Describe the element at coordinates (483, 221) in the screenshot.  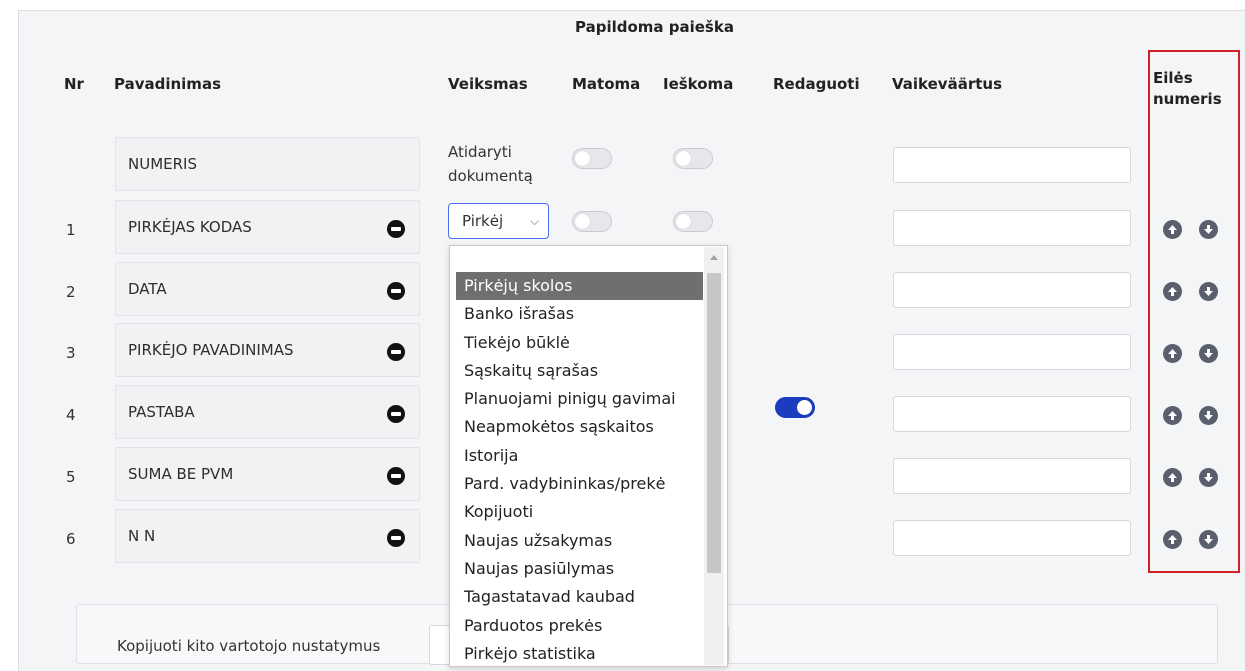
I see `action-select-value: Pirkėj` at that location.